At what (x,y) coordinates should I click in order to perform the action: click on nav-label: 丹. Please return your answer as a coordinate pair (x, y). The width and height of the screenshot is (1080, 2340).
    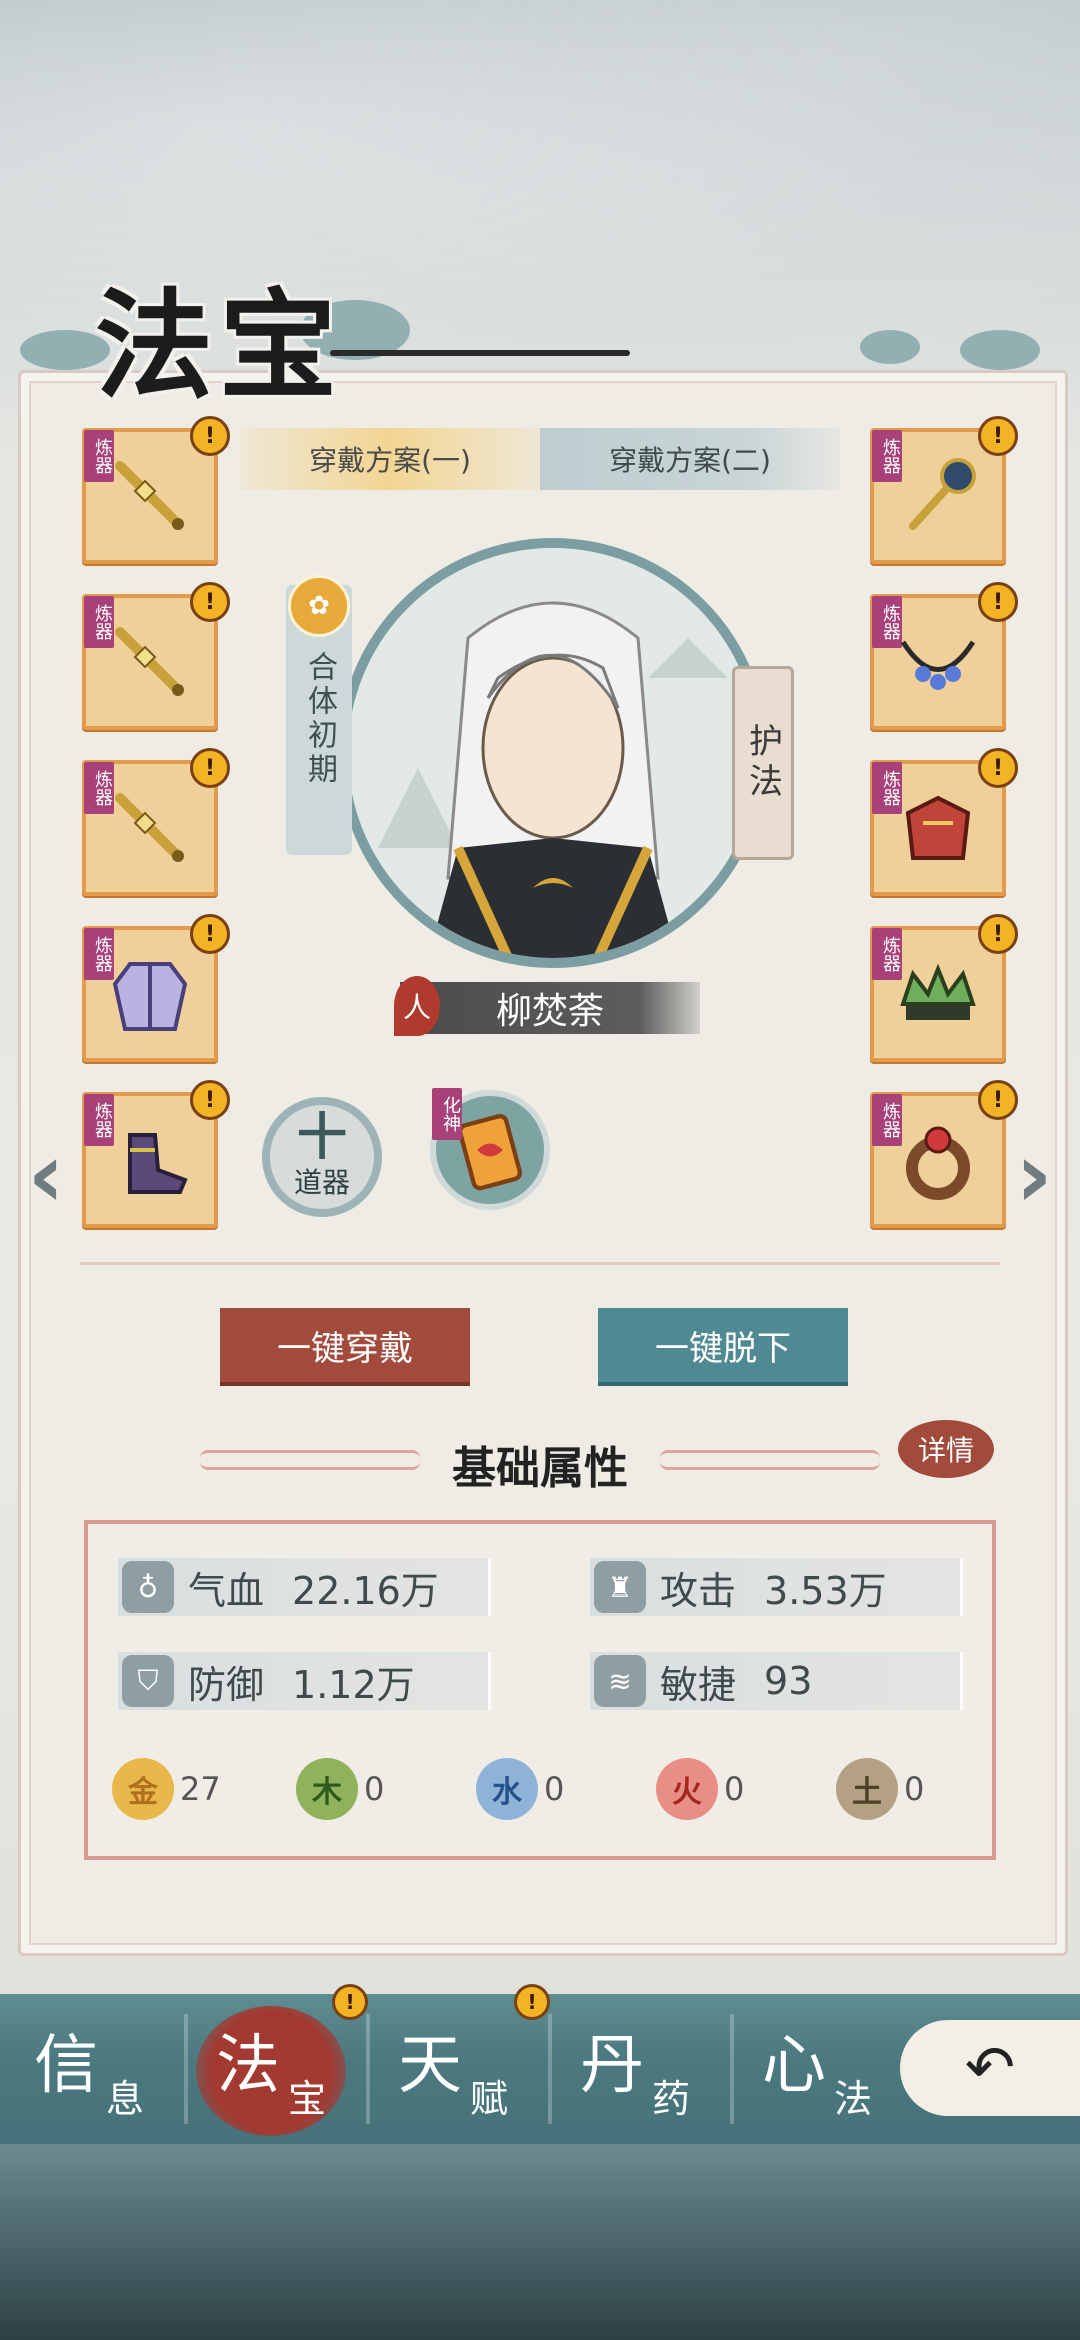
    Looking at the image, I should click on (612, 2066).